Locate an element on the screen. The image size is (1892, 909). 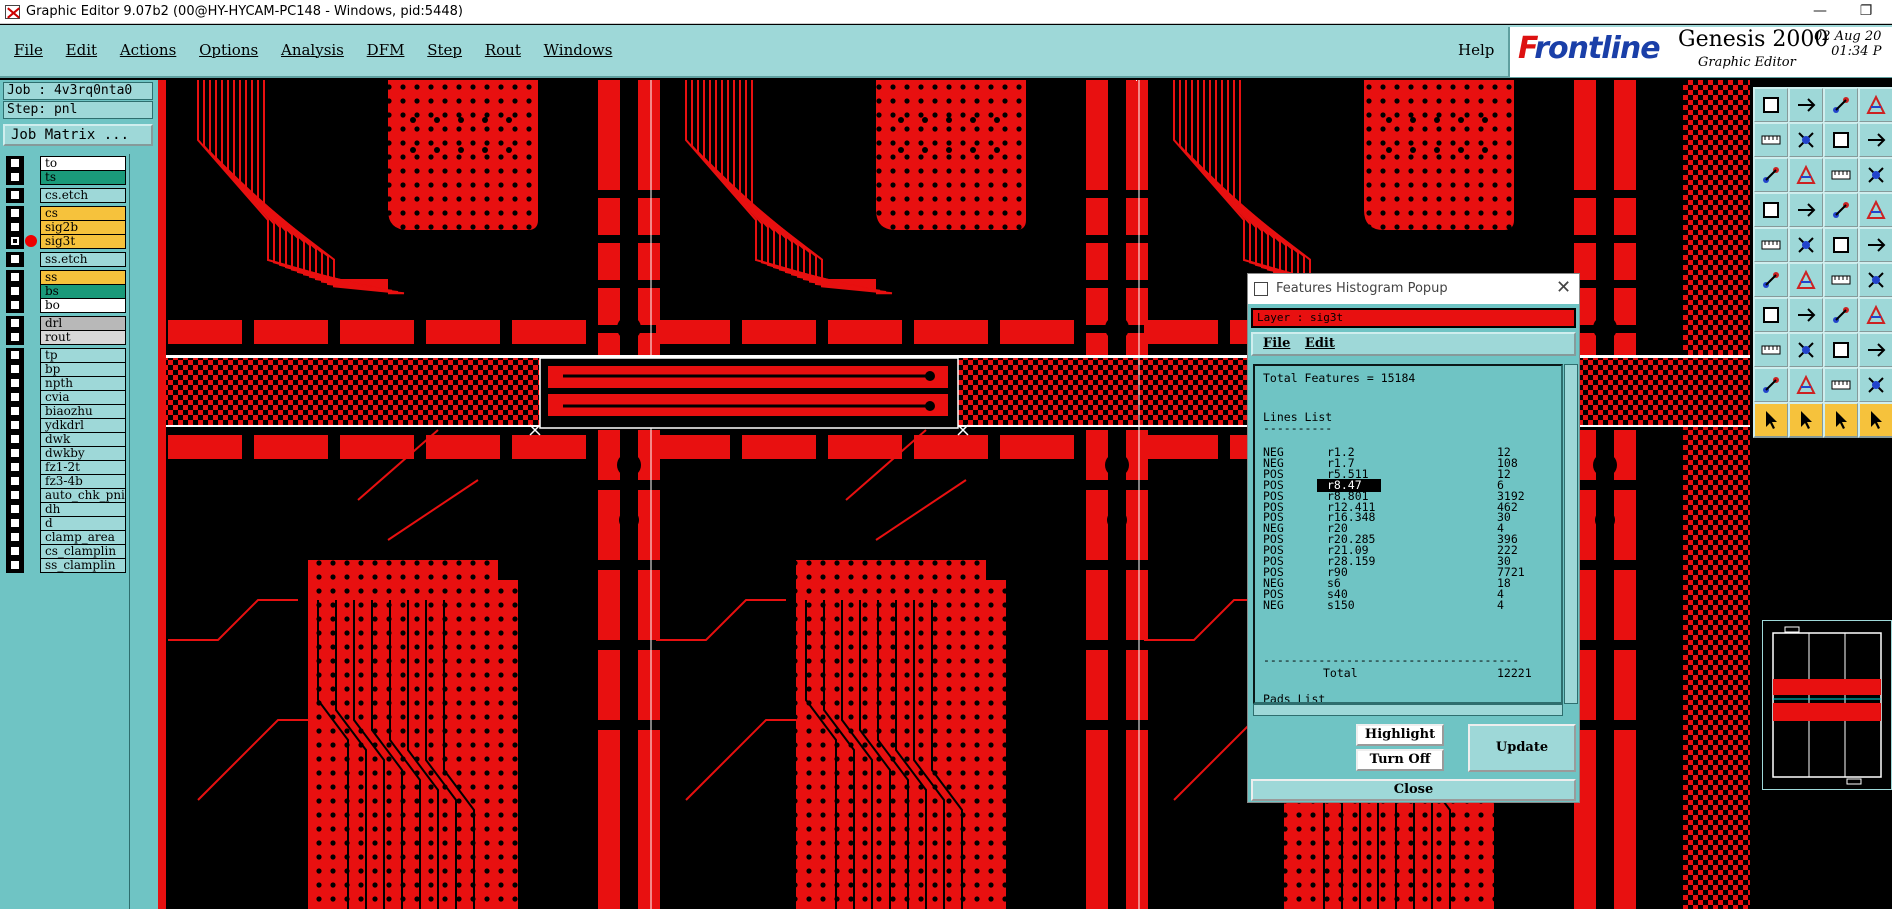
layer-name: sig2b is located at coordinates (83, 227).